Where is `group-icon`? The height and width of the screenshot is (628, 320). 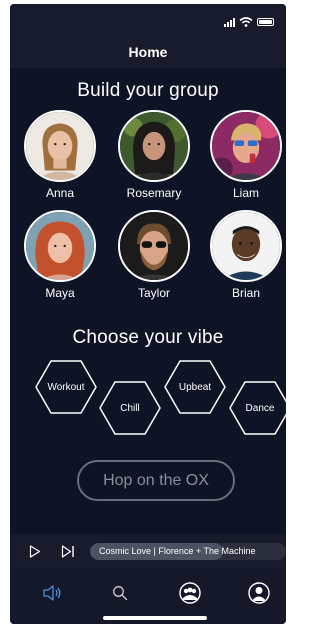
group-icon is located at coordinates (190, 593).